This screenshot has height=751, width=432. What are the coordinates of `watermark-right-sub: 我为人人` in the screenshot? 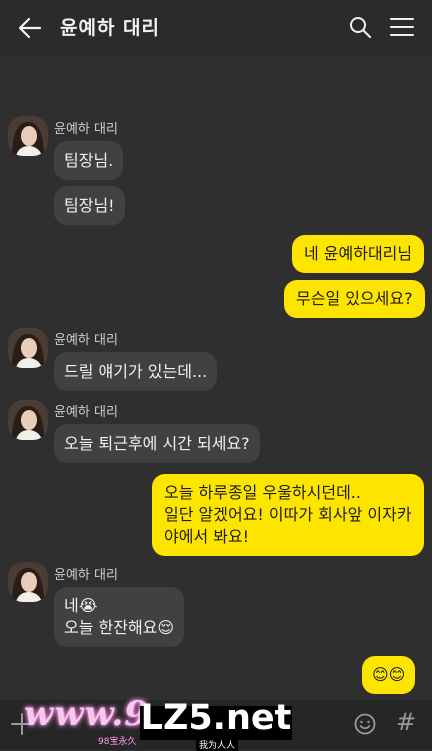 It's located at (217, 744).